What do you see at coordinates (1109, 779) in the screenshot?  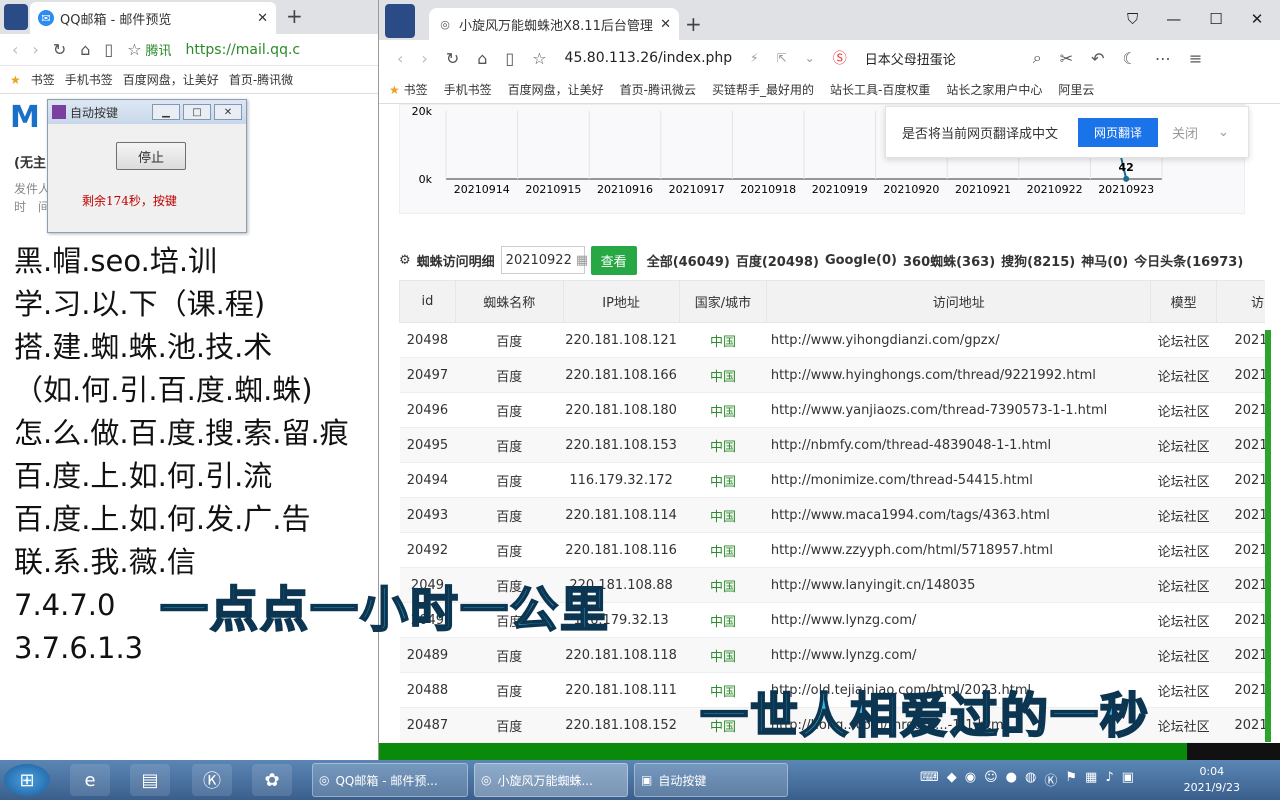 I see `volume-icon: ♪` at bounding box center [1109, 779].